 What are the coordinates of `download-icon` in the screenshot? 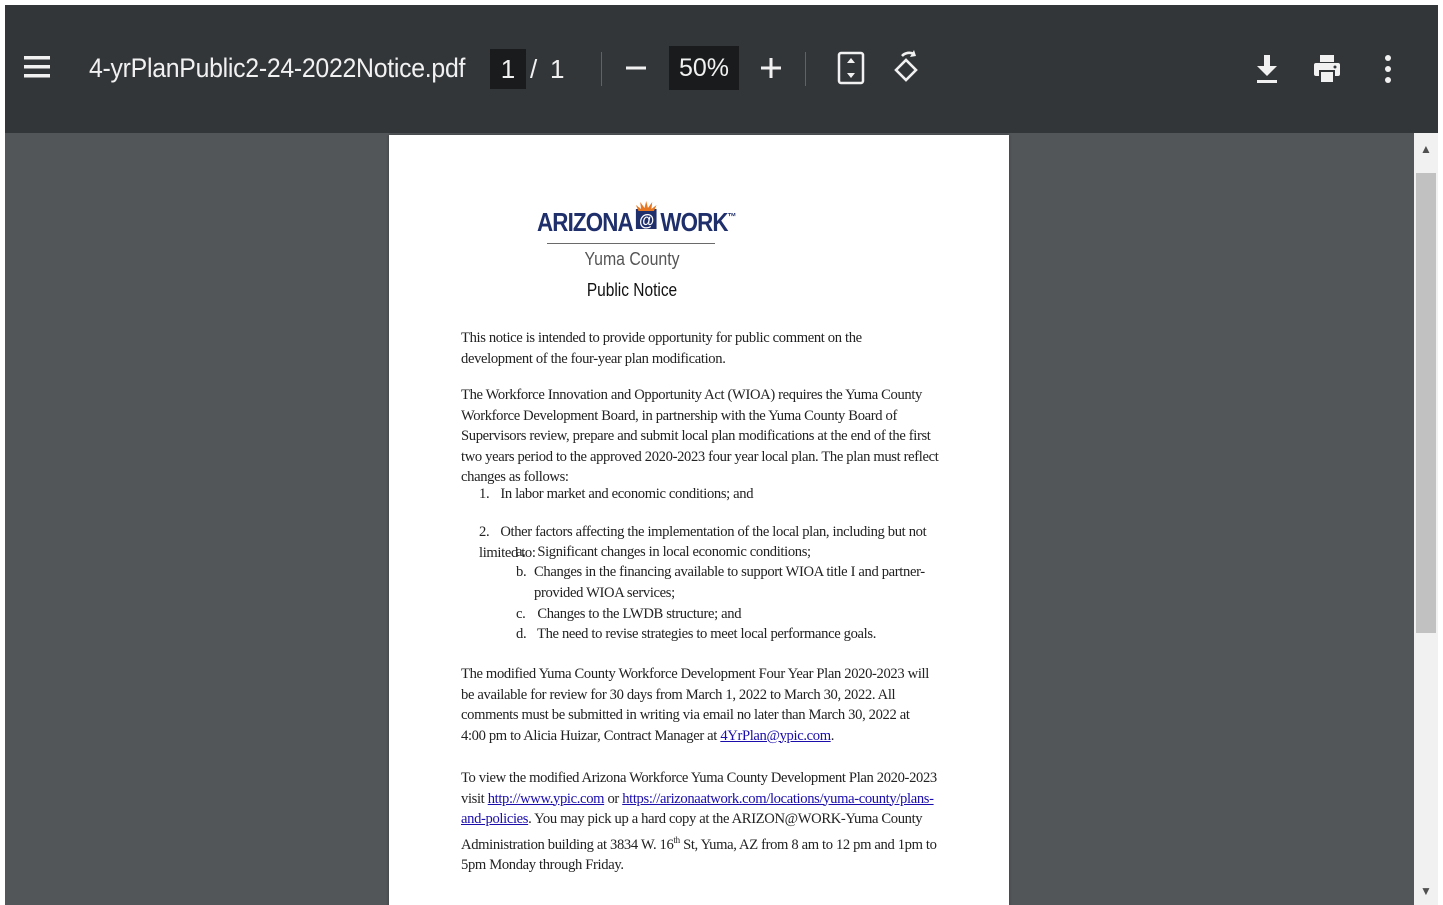 It's located at (1267, 69).